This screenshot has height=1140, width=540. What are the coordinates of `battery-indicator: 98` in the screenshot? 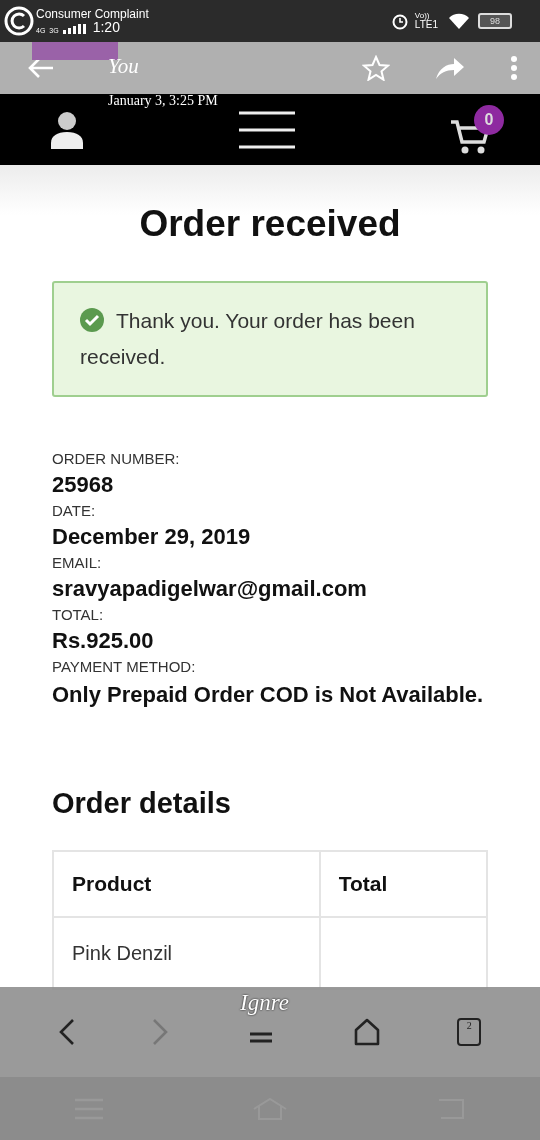 It's located at (495, 21).